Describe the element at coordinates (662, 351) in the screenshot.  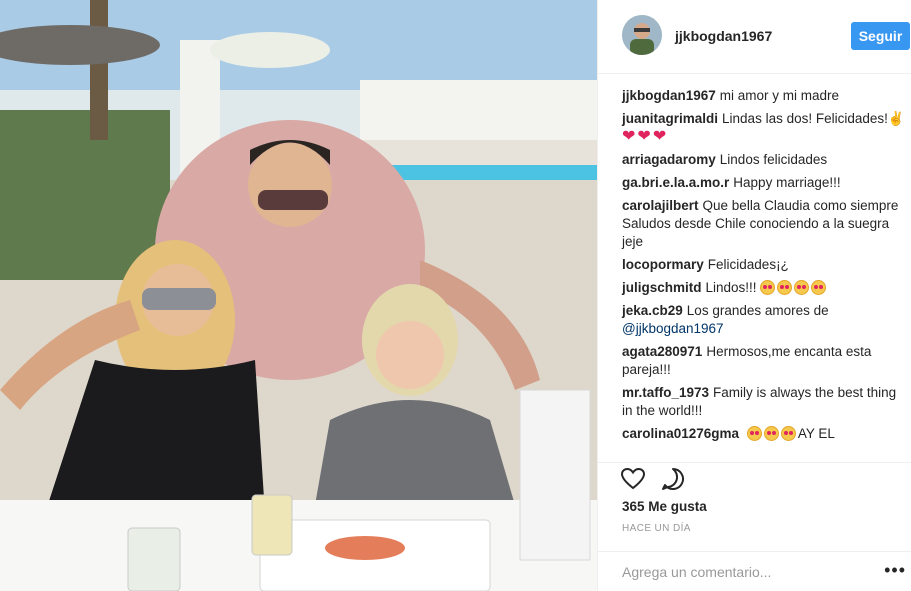
I see `comment-username: agata280971` at that location.